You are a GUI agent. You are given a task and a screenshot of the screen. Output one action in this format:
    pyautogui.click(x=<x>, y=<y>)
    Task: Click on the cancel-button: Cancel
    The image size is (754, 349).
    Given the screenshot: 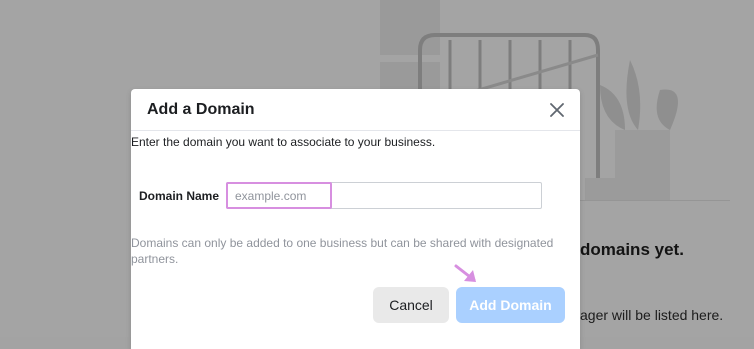 What is the action you would take?
    pyautogui.click(x=411, y=305)
    